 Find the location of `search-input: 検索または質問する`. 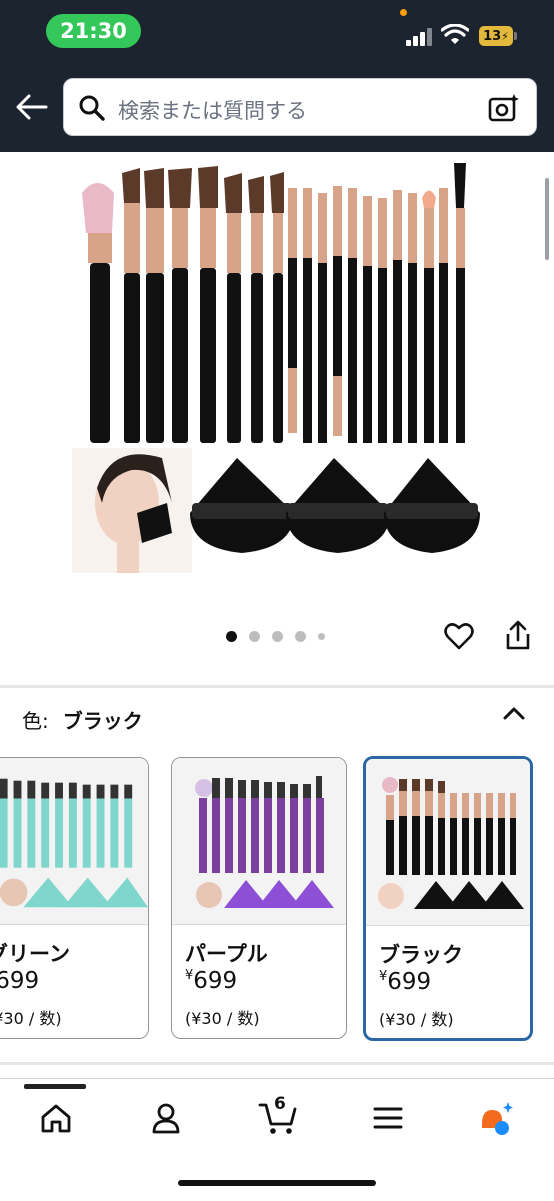

search-input: 検索または質問する is located at coordinates (300, 107).